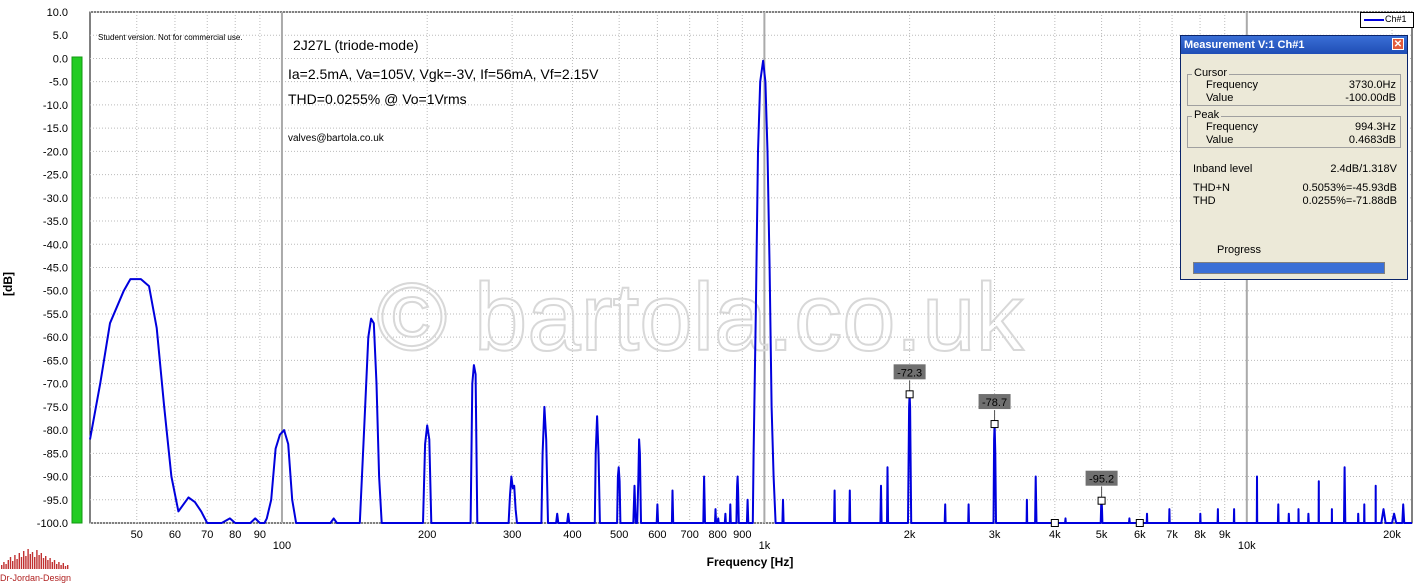  I want to click on x-tick-label: 20k, so click(1392, 535).